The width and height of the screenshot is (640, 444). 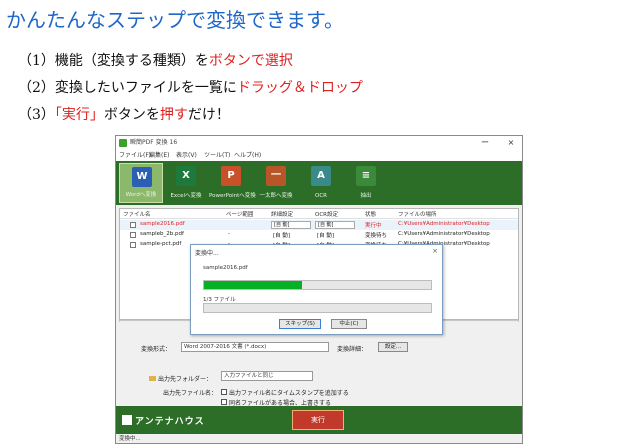 What do you see at coordinates (159, 155) in the screenshot?
I see `menu-edit: 編集(E)` at bounding box center [159, 155].